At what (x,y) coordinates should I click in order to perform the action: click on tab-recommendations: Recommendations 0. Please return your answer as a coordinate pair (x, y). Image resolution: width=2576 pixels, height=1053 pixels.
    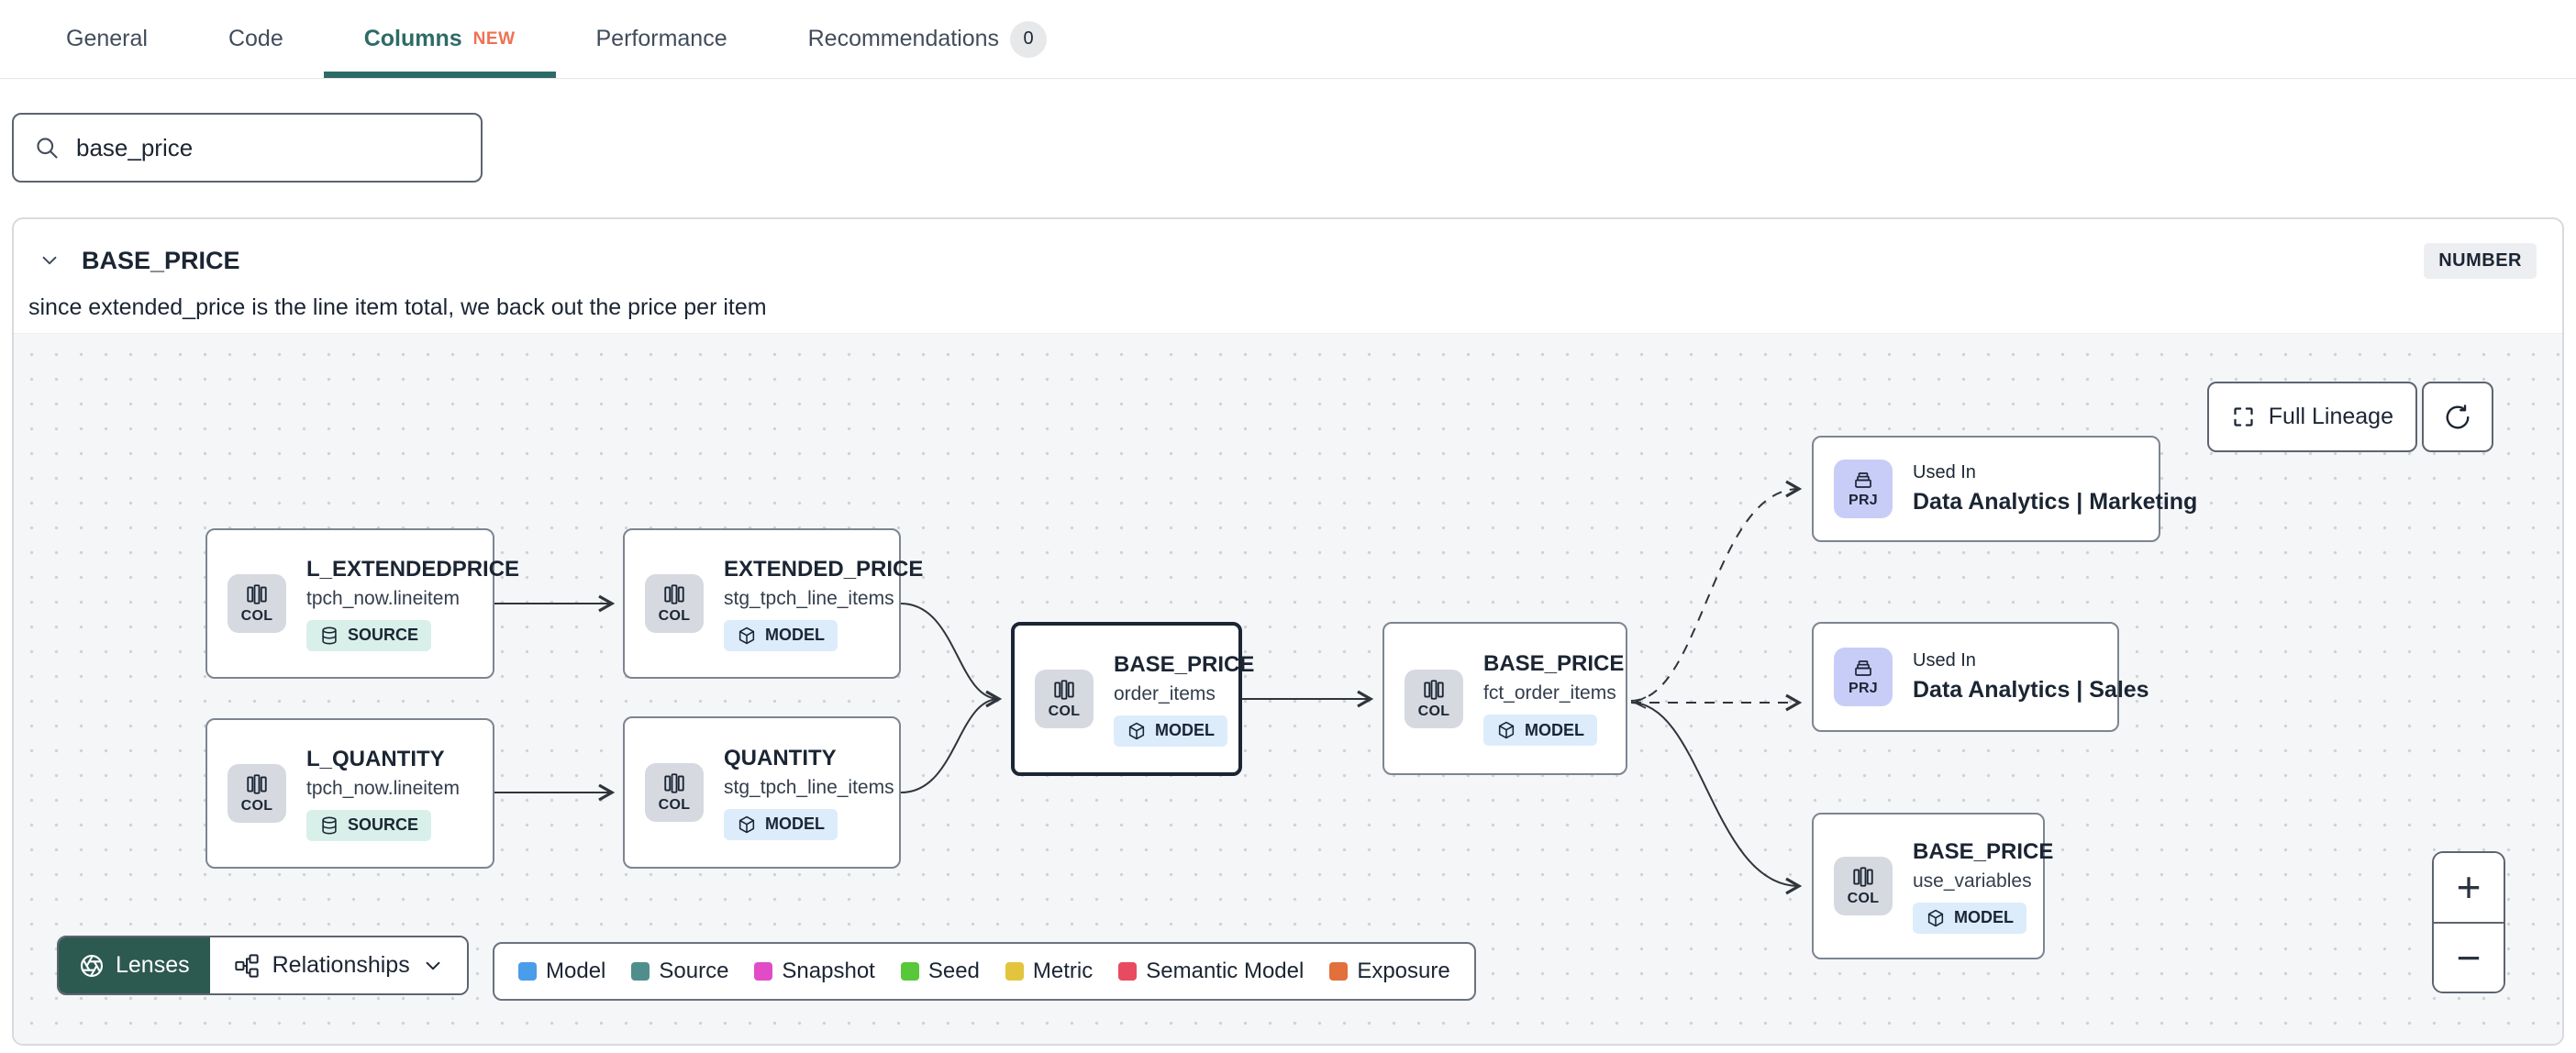
    Looking at the image, I should click on (927, 39).